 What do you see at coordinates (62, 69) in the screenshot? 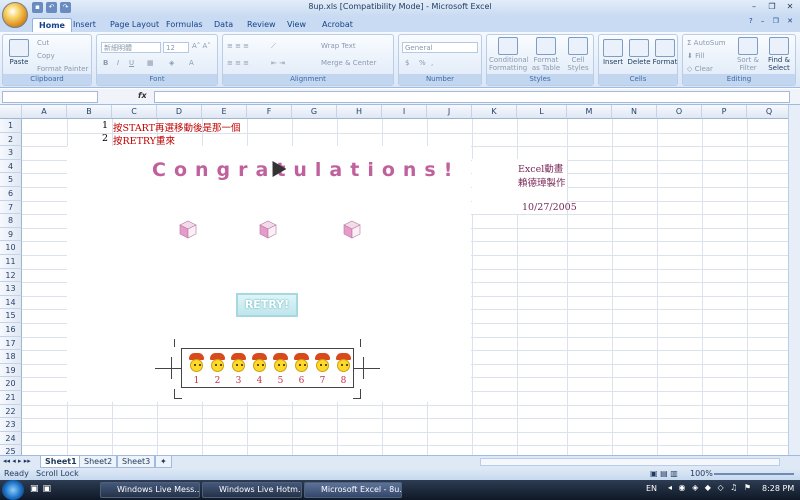
I see `format-painter-button: Format Painter` at bounding box center [62, 69].